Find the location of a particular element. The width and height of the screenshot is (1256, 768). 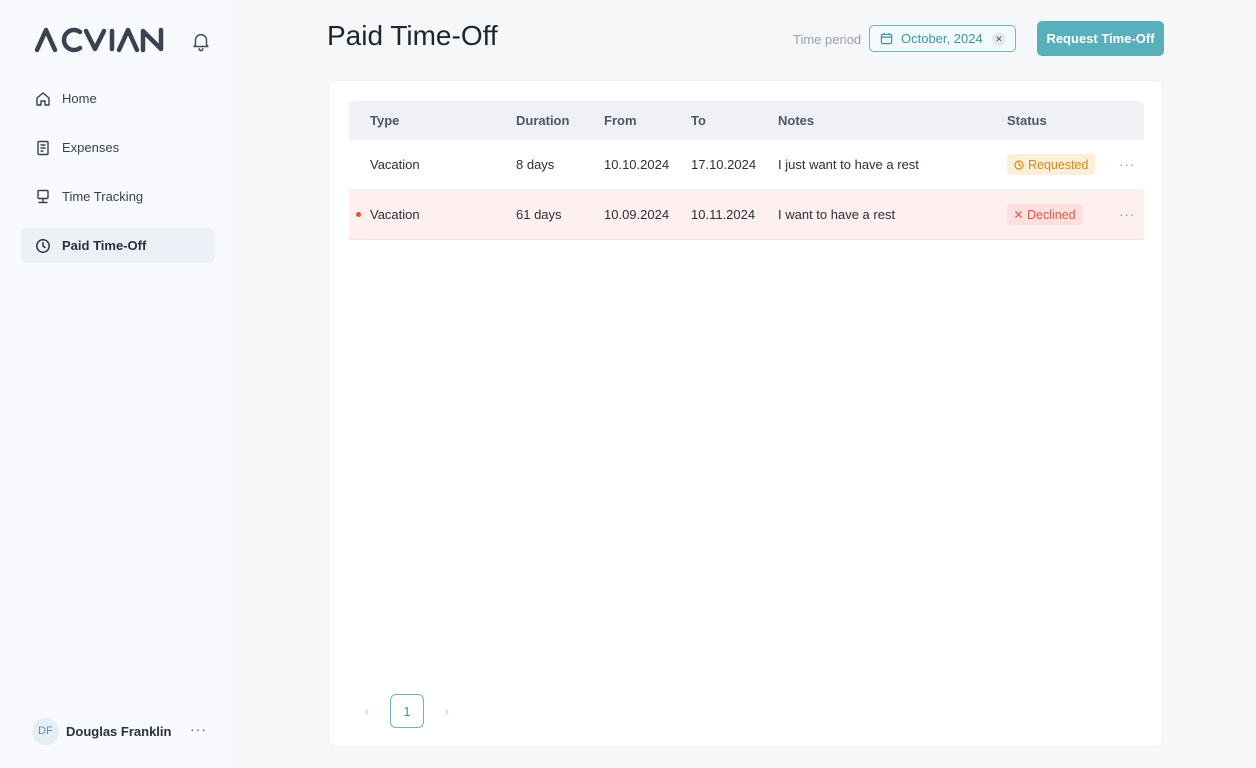

more-options-icon: ··· is located at coordinates (198, 729).